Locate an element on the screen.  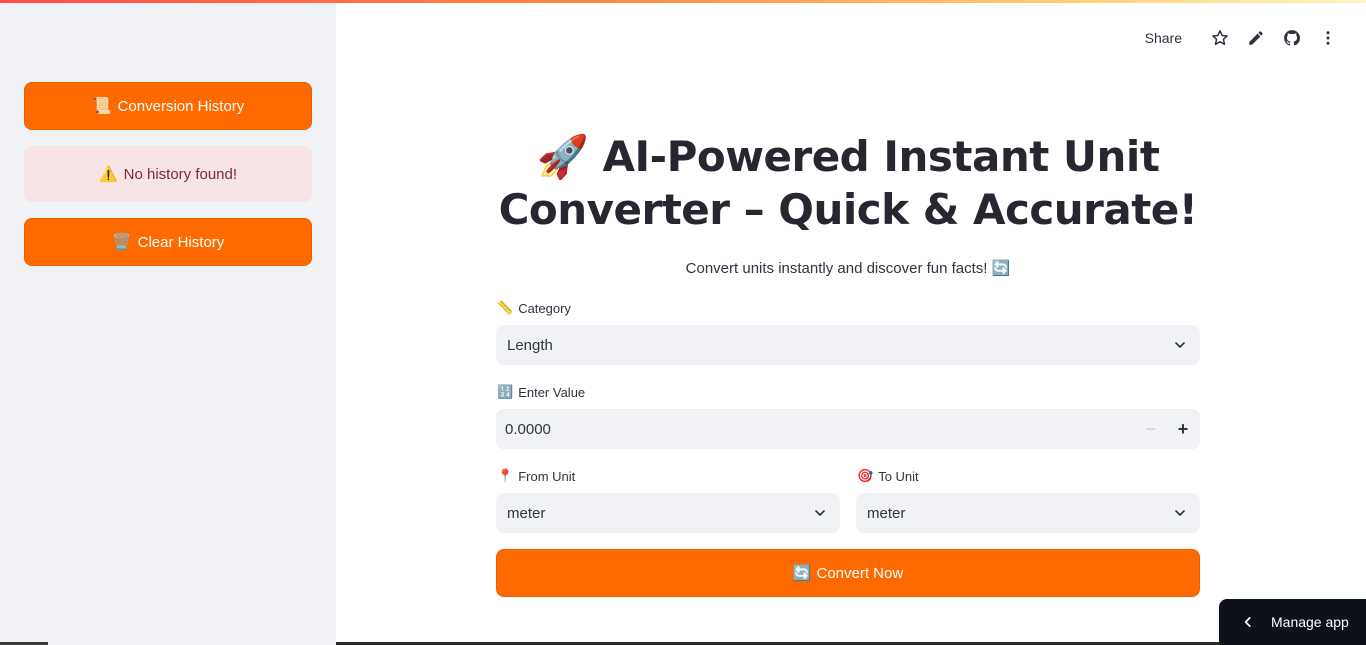
edit-icon is located at coordinates (1256, 38).